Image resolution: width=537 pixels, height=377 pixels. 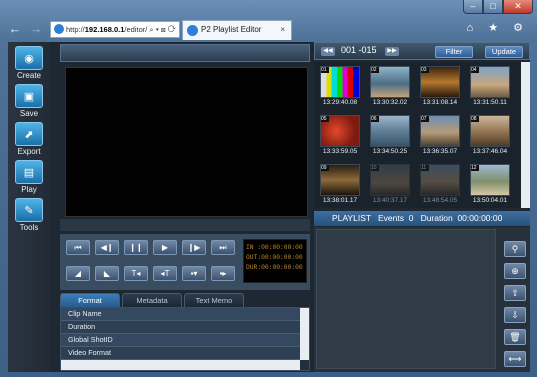 What do you see at coordinates (515, 271) in the screenshot?
I see `locate-icon: ⊕` at bounding box center [515, 271].